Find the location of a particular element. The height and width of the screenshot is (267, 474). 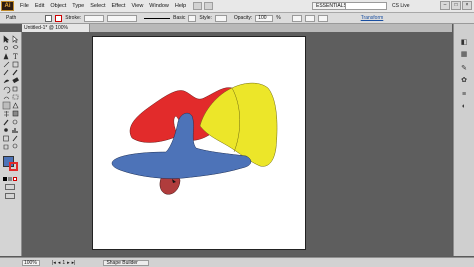

current-tool-field: Shape Builder is located at coordinates (126, 262).